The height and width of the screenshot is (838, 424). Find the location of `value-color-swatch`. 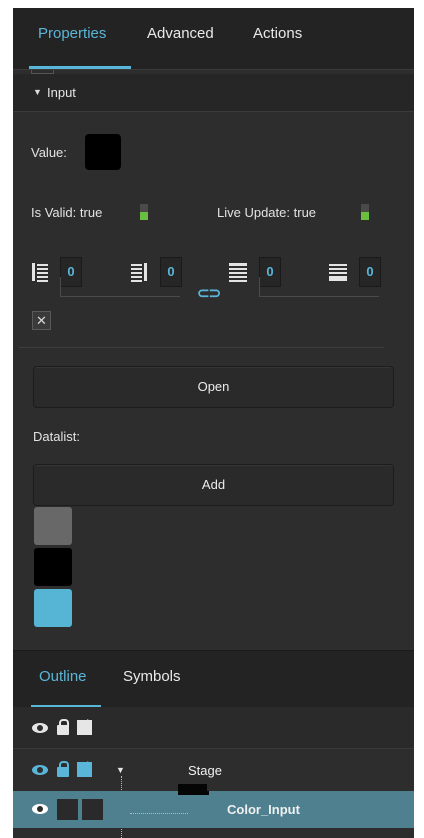

value-color-swatch is located at coordinates (103, 152).